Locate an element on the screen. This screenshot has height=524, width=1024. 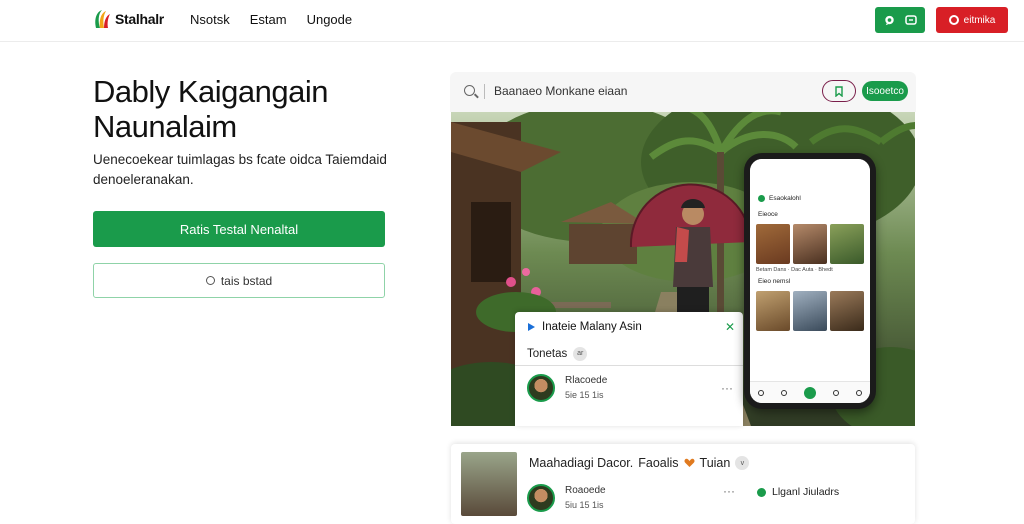
card-title: Maahadiagi Dacor. Faoalis Tuian v is located at coordinates (639, 463).